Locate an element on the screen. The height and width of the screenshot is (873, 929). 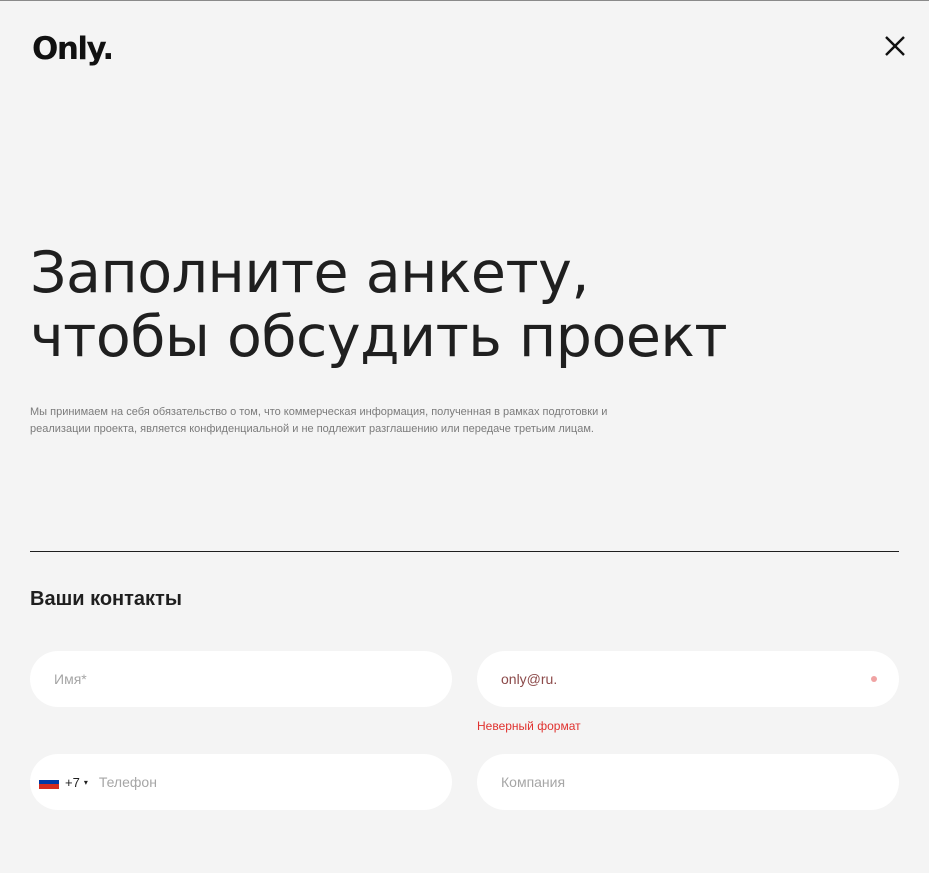
page-title-line-2: чтобы обсудить проект is located at coordinates (379, 337).